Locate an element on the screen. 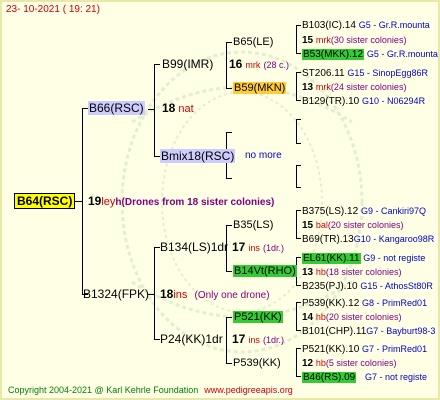 Image resolution: width=440 pixels, height=400 pixels. g5-row: P521(KK).10 G7 - PrimRed01 is located at coordinates (364, 349).